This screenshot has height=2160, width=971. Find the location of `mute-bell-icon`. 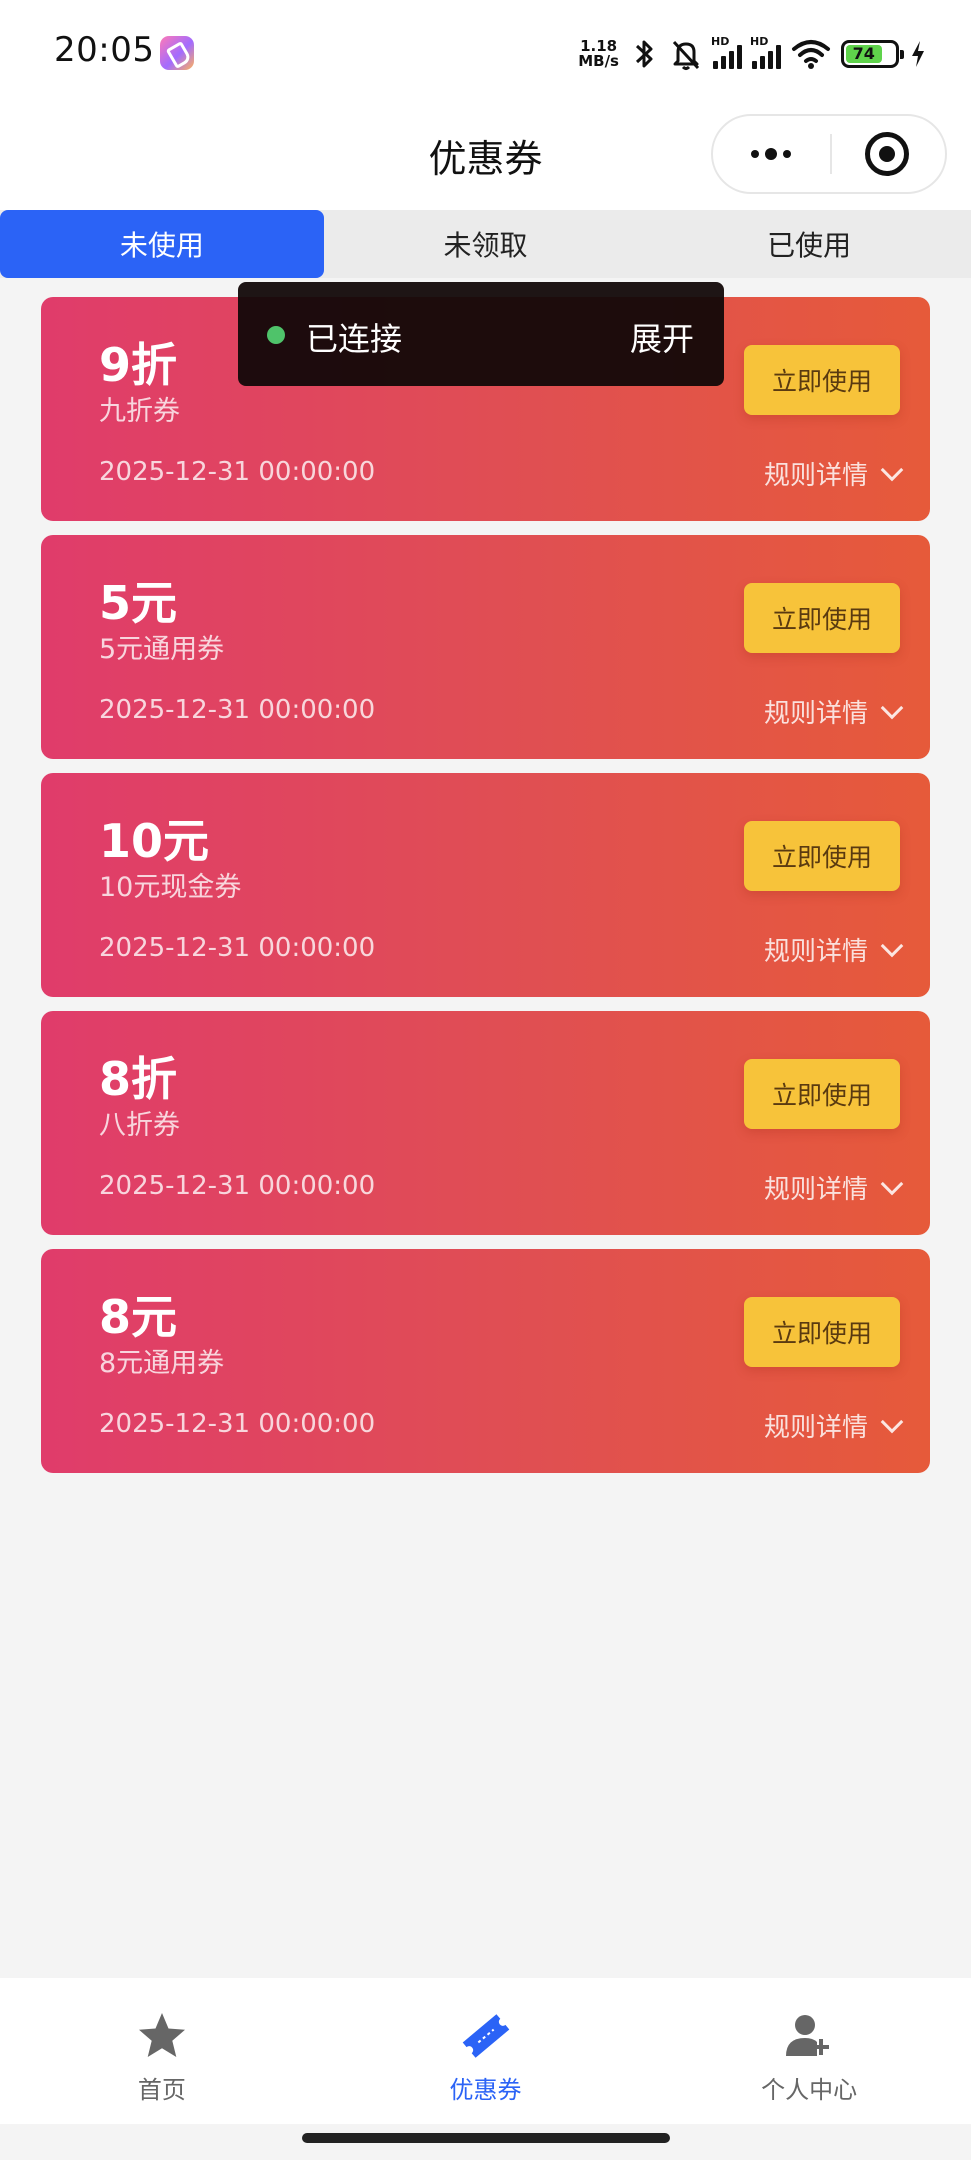

mute-bell-icon is located at coordinates (686, 55).